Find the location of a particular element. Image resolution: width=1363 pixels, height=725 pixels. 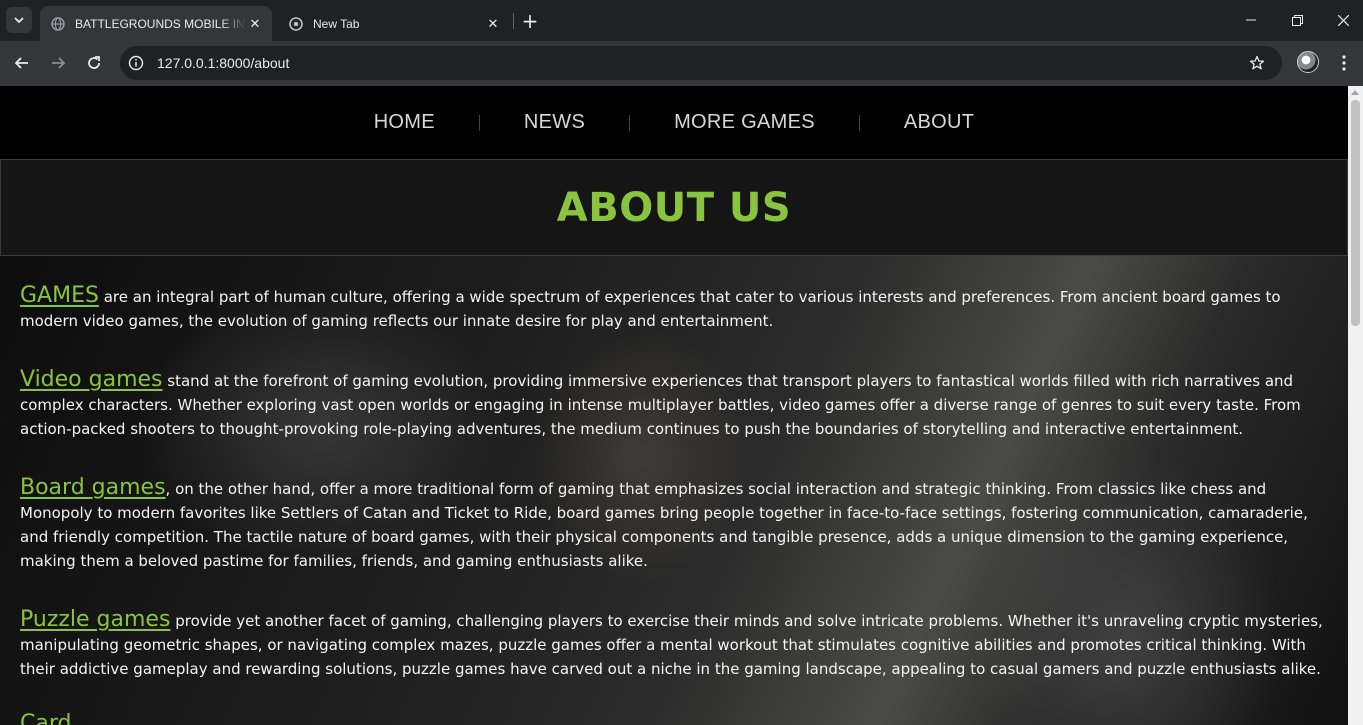

board-games-link: Board games is located at coordinates (93, 487).